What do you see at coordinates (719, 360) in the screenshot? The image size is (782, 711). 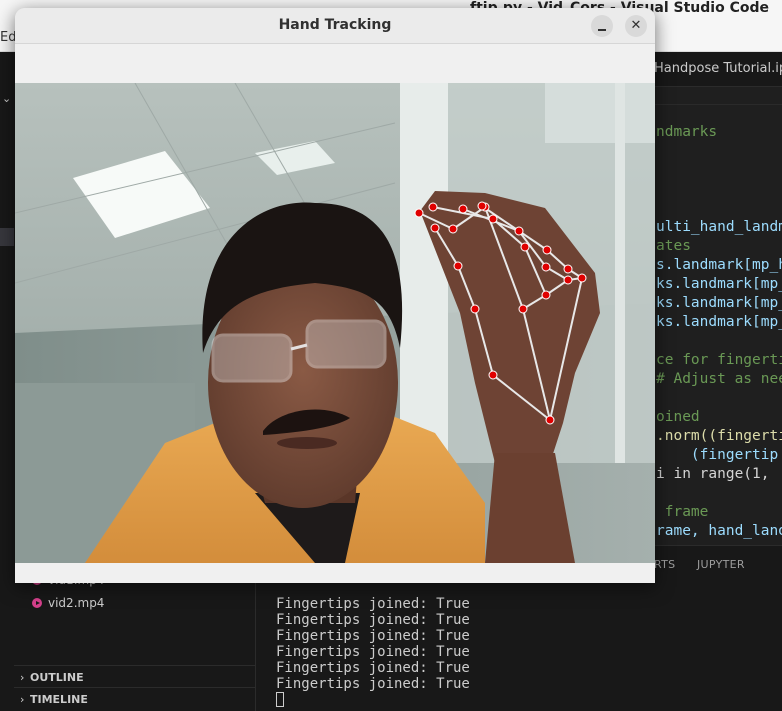 I see `code-line: ce for fingerti` at bounding box center [719, 360].